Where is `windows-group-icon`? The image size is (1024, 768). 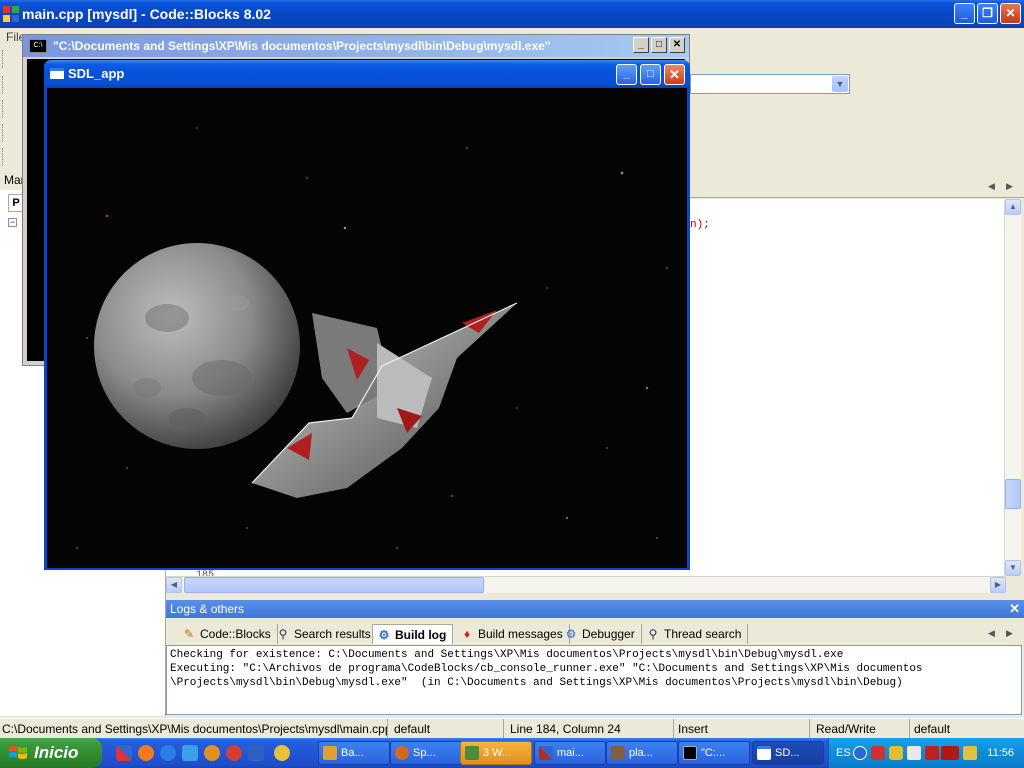
windows-group-icon is located at coordinates (472, 753).